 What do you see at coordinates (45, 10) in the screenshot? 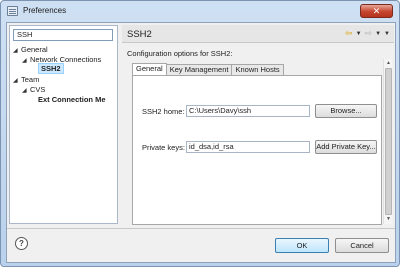
I see `window-title: Preferences` at bounding box center [45, 10].